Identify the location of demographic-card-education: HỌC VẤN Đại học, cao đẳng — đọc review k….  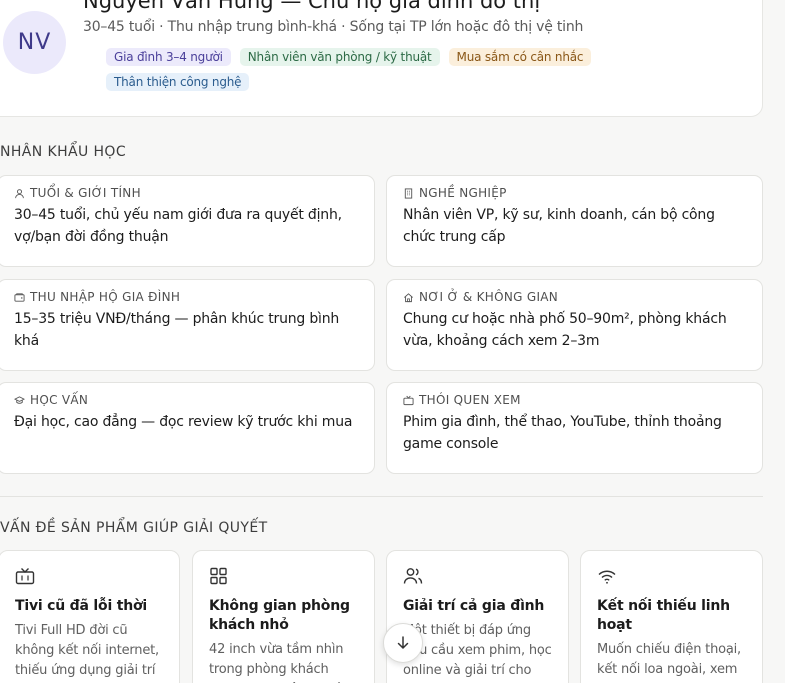
(187, 428).